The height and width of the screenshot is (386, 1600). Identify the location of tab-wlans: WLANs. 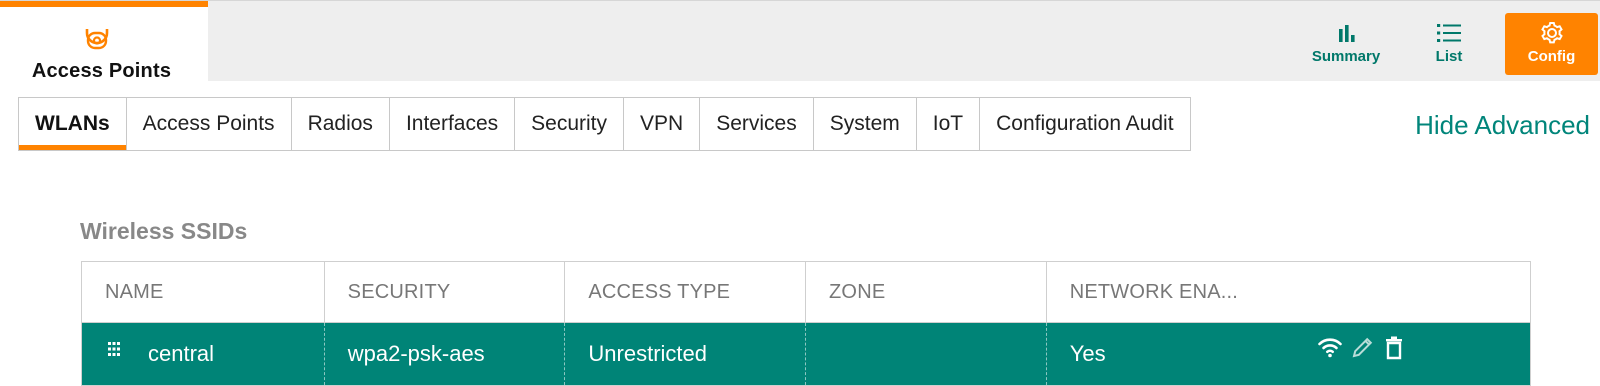
(73, 124).